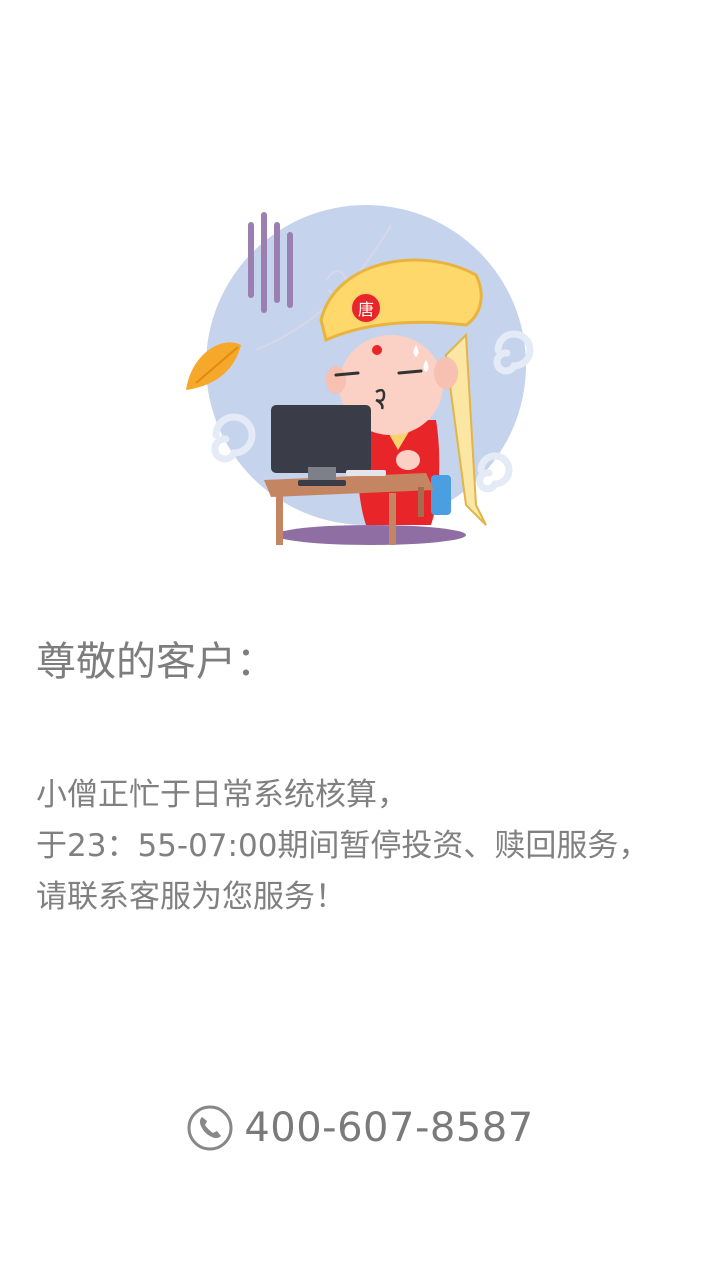 The image size is (720, 1280). Describe the element at coordinates (191, 897) in the screenshot. I see `message-line-3: 请联系客服为您服务！` at that location.